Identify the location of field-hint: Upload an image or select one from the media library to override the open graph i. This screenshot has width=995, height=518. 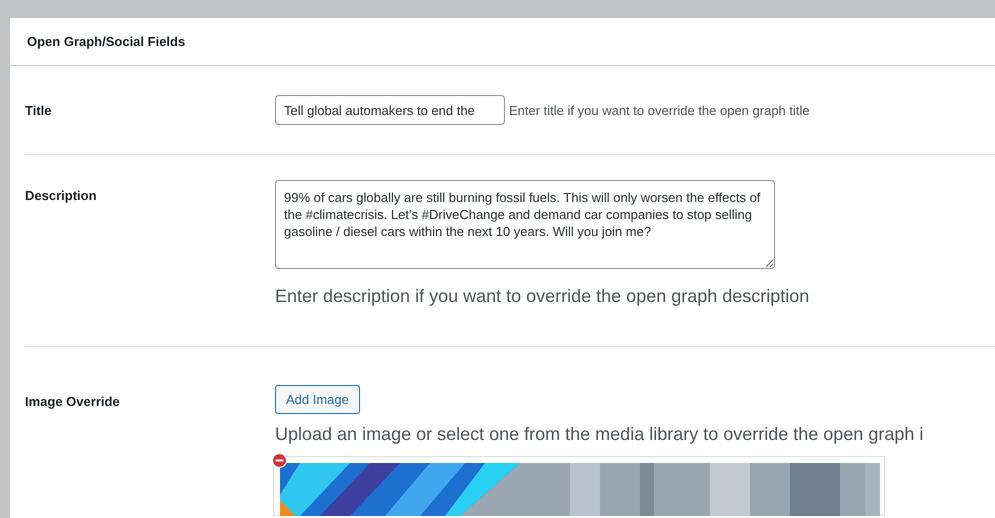
(599, 434).